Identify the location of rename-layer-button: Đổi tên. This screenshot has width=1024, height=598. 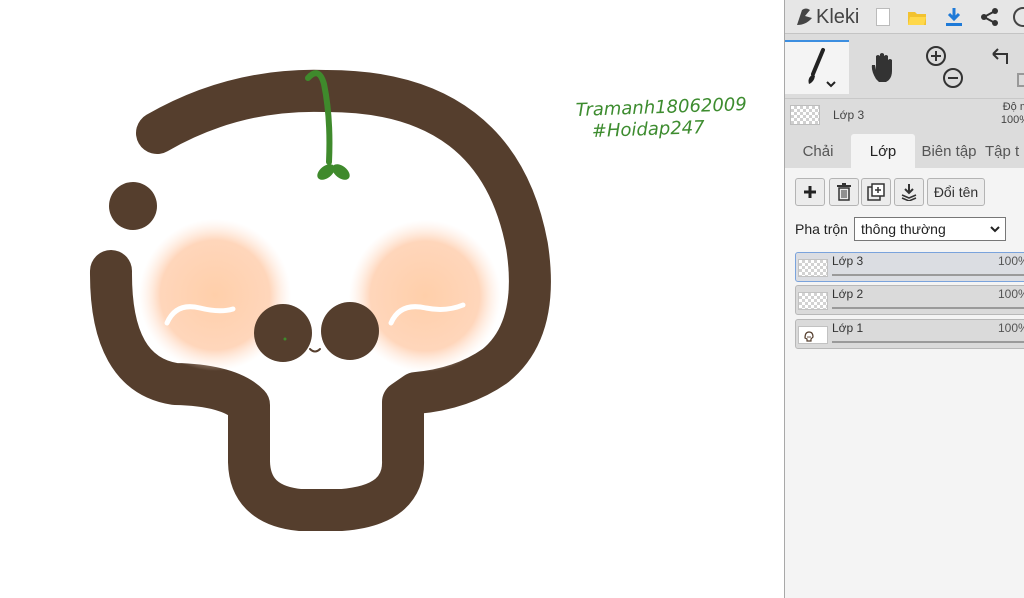
(956, 192).